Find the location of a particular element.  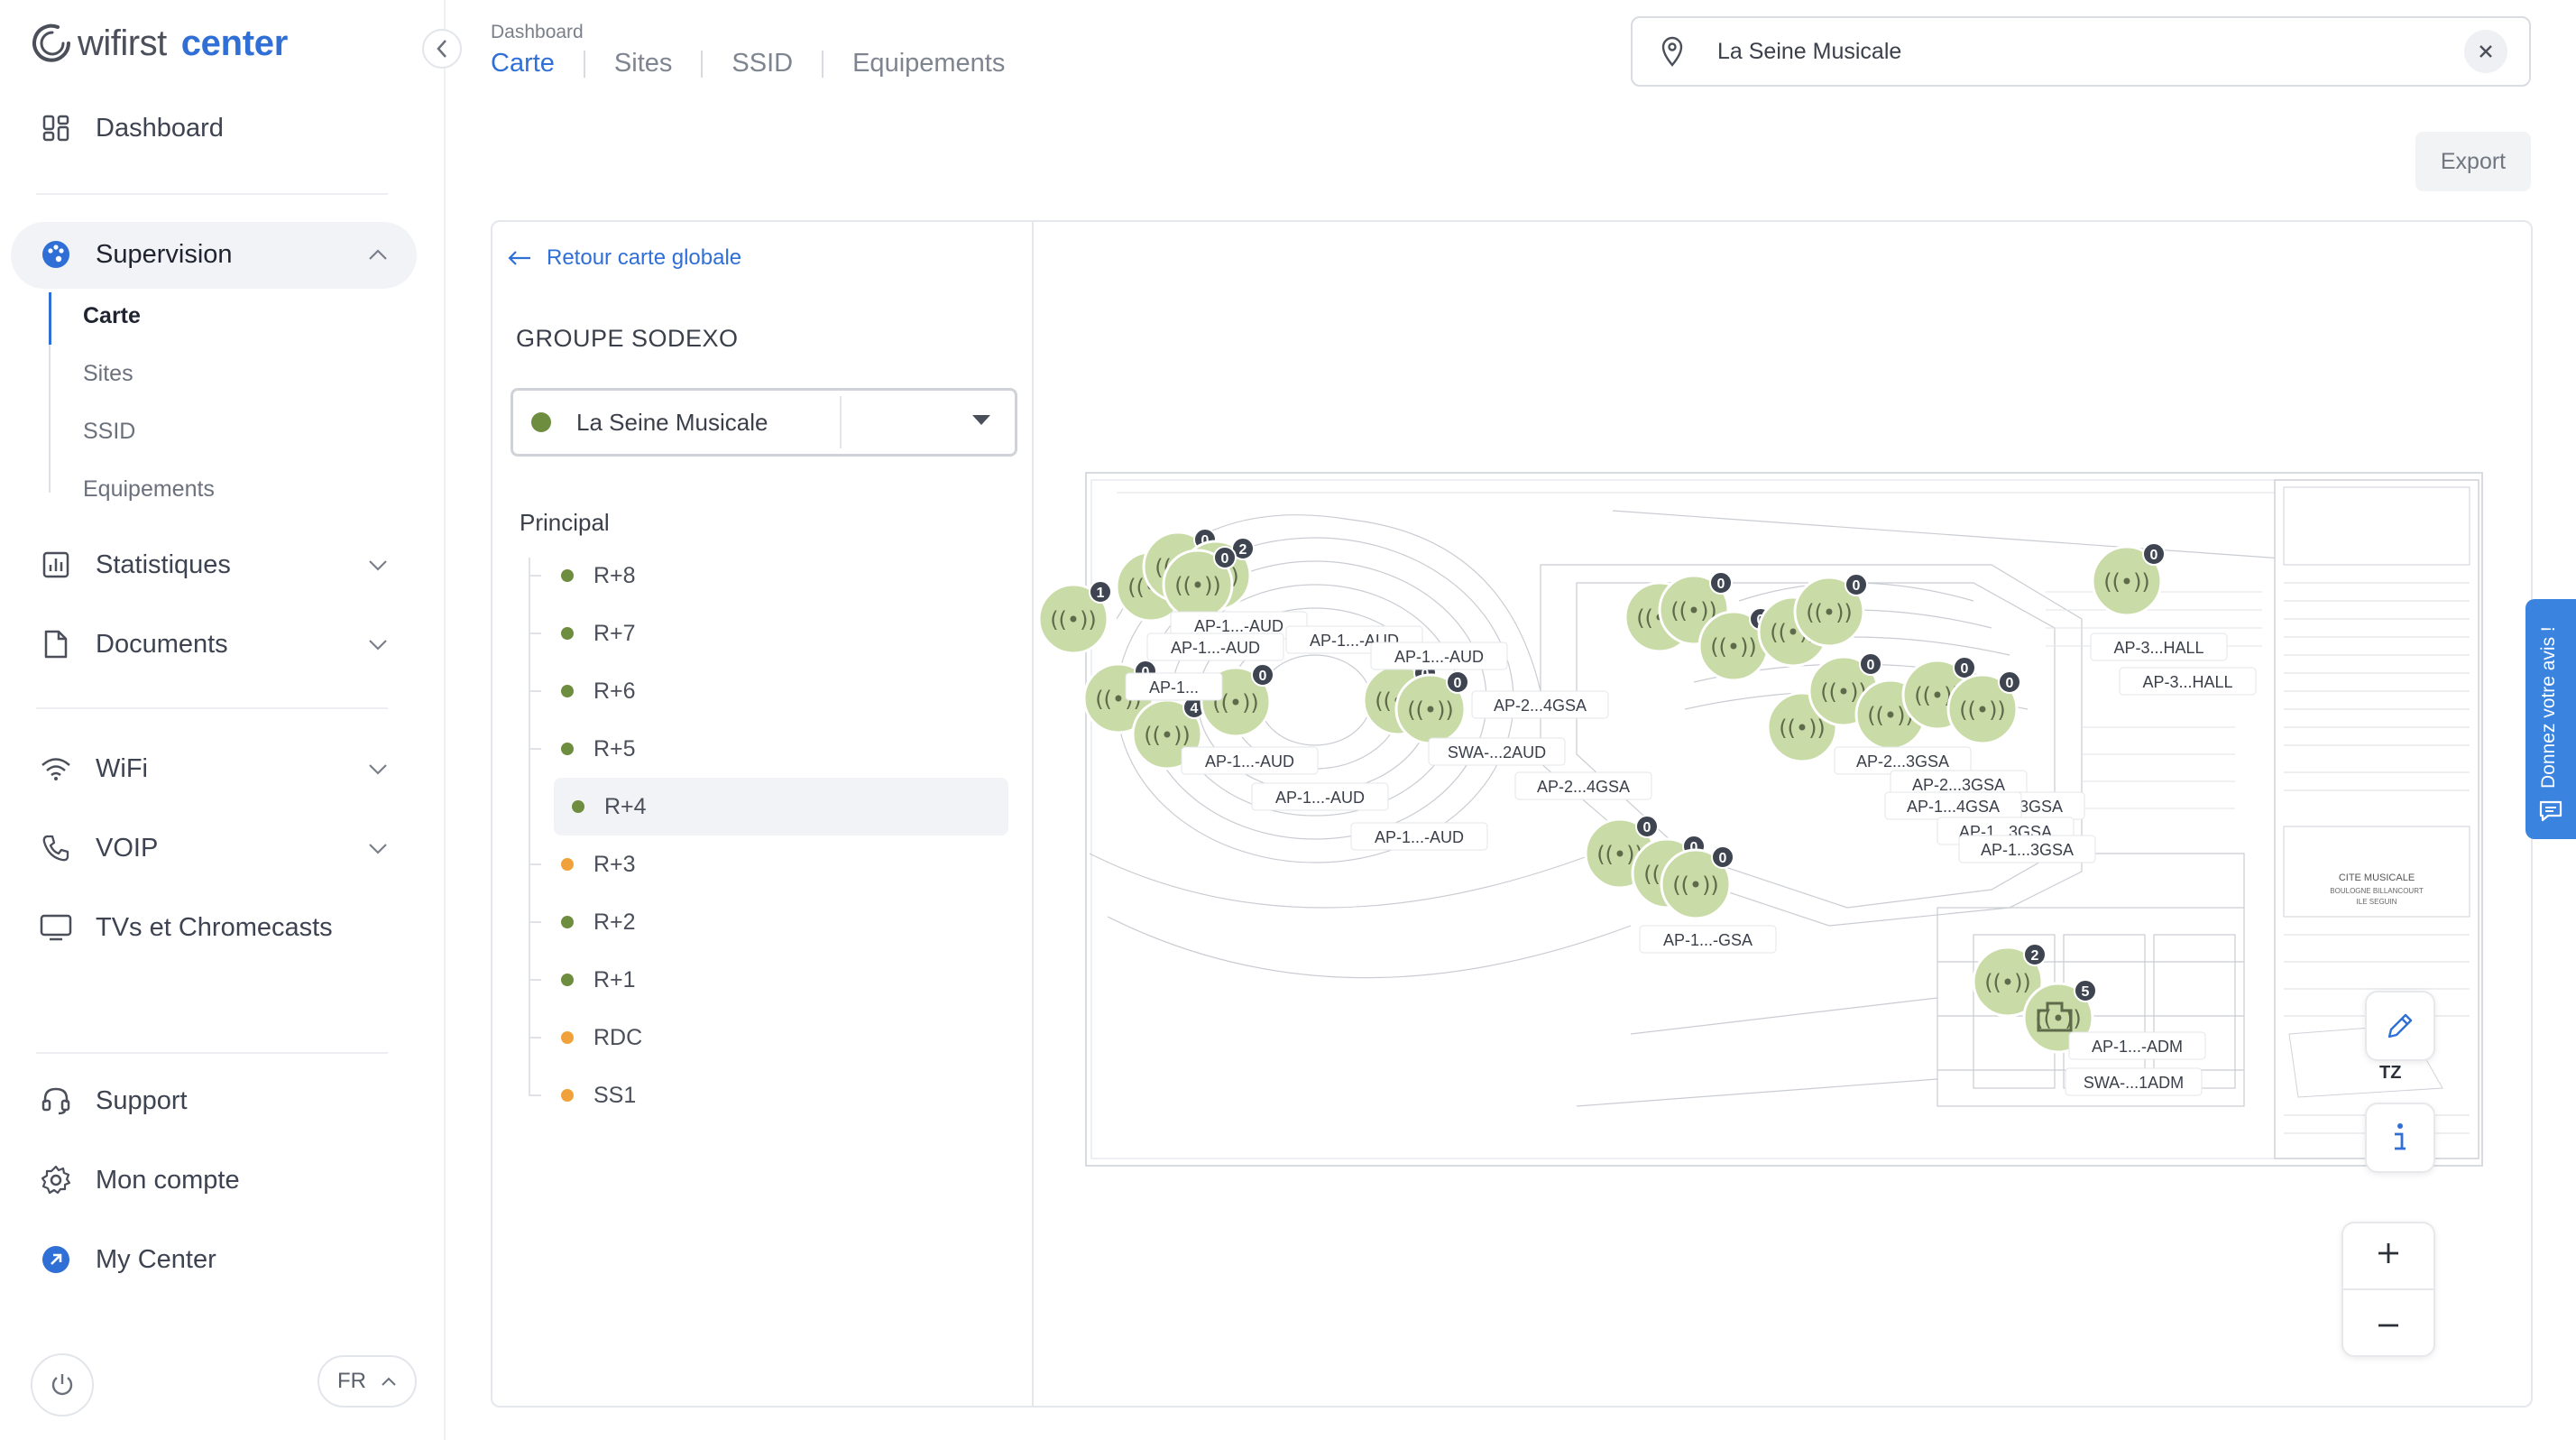

subnav-sites: Sites is located at coordinates (108, 374).